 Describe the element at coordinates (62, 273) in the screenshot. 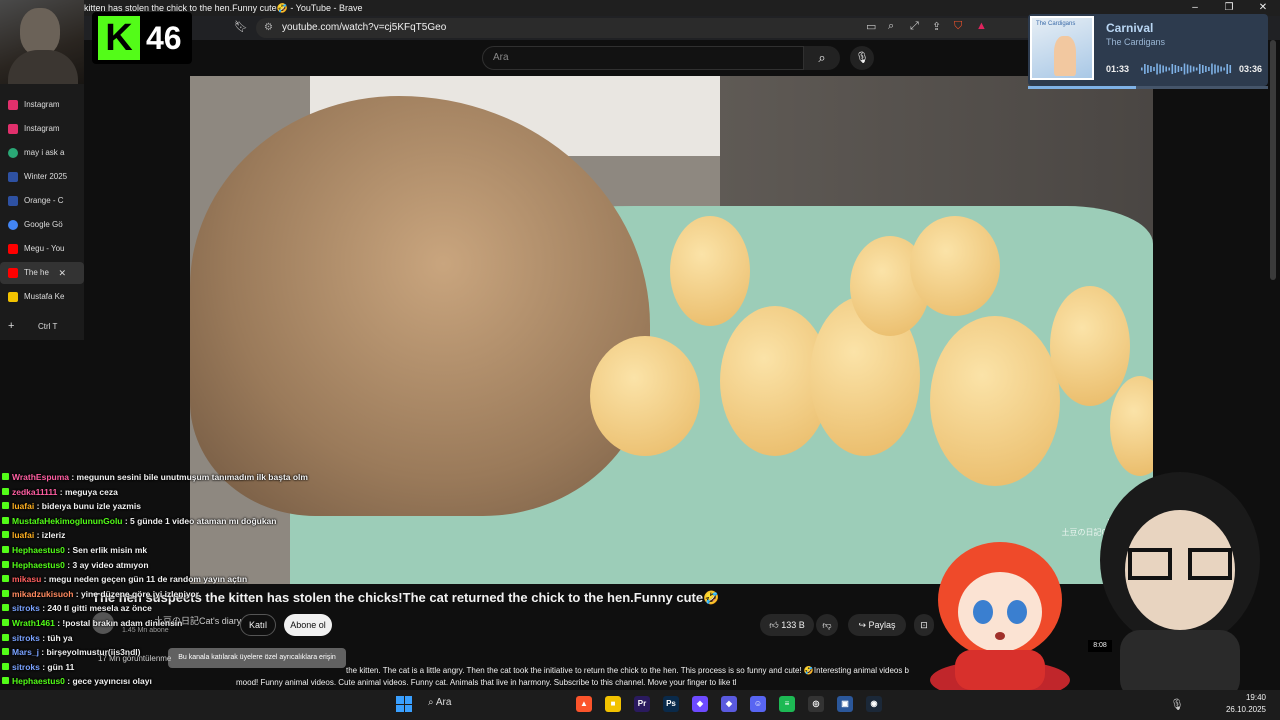

I see `close-tab-icon: ✕` at that location.